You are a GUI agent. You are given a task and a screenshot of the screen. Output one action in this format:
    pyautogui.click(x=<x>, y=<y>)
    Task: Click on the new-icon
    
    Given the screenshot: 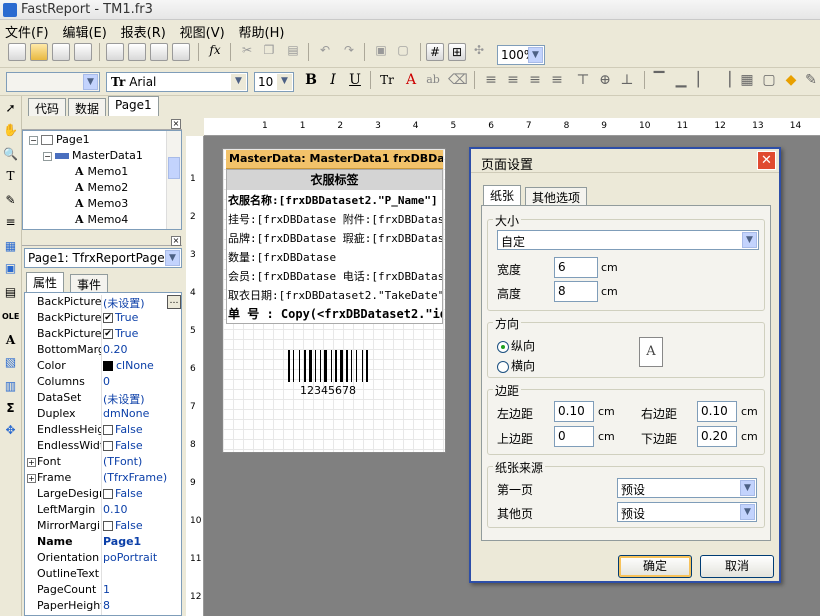 What is the action you would take?
    pyautogui.click(x=17, y=52)
    